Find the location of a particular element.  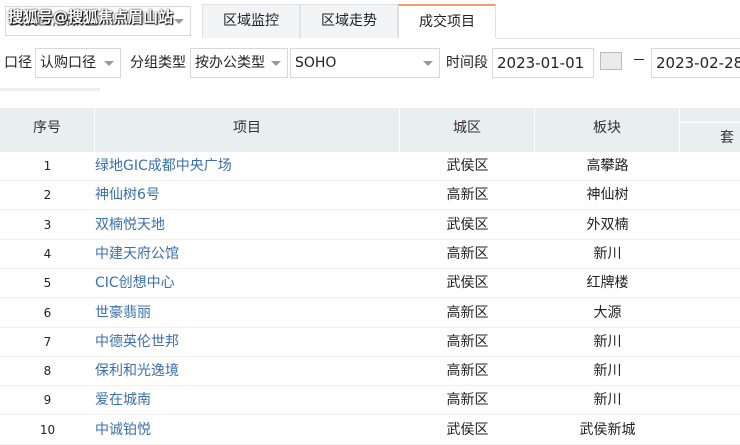

header-project: 项目 is located at coordinates (247, 130).